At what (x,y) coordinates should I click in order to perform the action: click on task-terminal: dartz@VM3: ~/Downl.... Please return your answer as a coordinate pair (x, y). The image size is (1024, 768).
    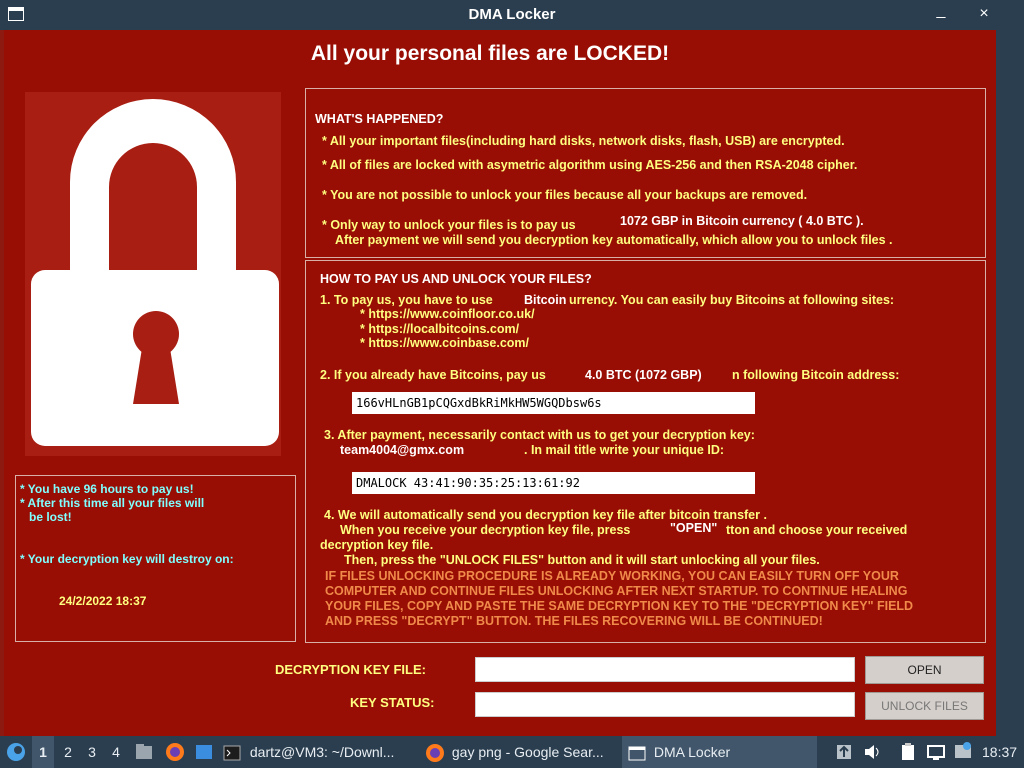
    Looking at the image, I should click on (318, 752).